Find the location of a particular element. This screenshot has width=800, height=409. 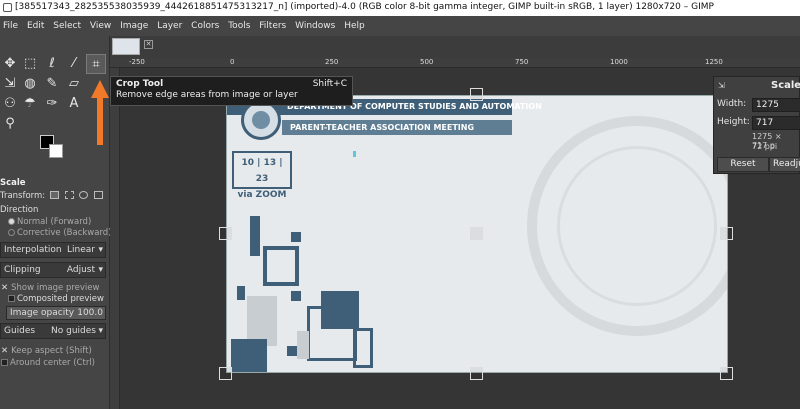

interpolation-label: Interpolation is located at coordinates (33, 250).